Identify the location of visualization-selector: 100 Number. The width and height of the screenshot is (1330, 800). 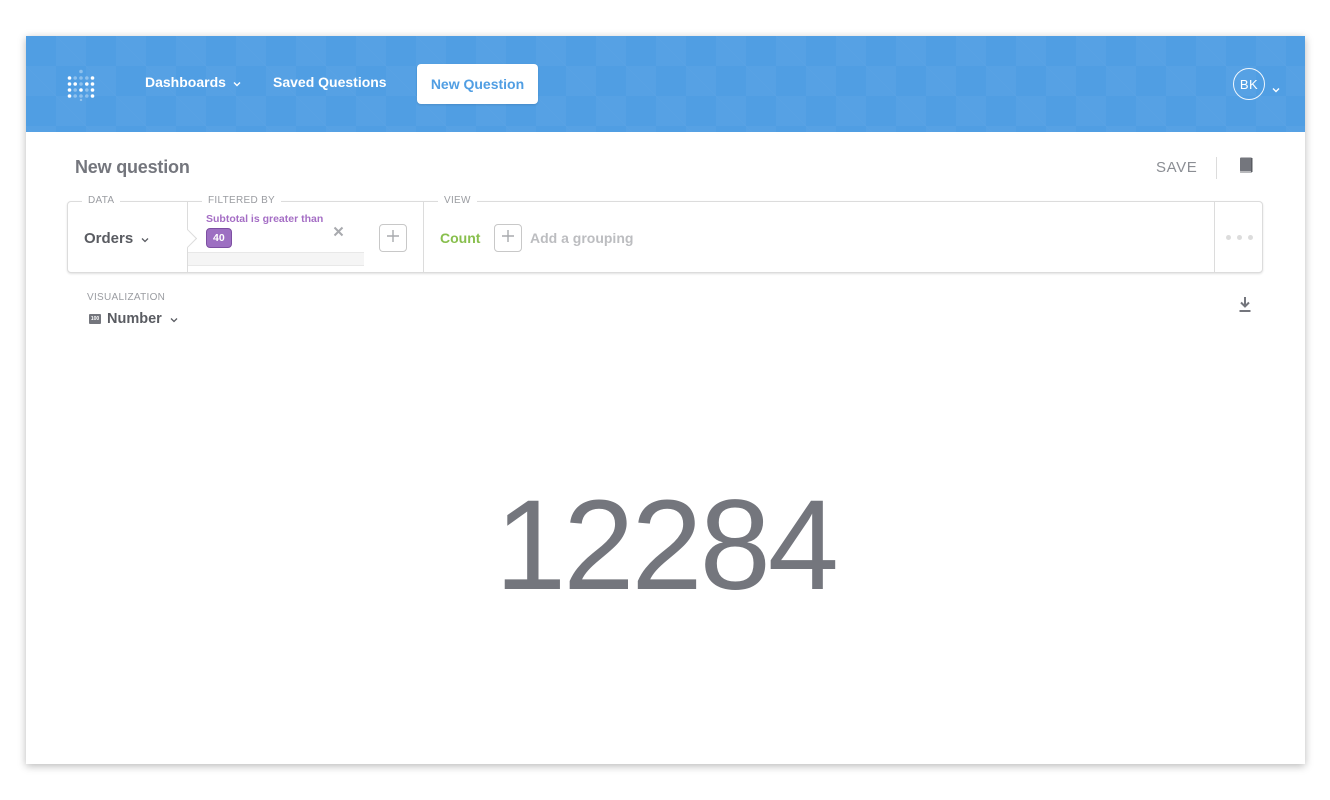
(133, 319).